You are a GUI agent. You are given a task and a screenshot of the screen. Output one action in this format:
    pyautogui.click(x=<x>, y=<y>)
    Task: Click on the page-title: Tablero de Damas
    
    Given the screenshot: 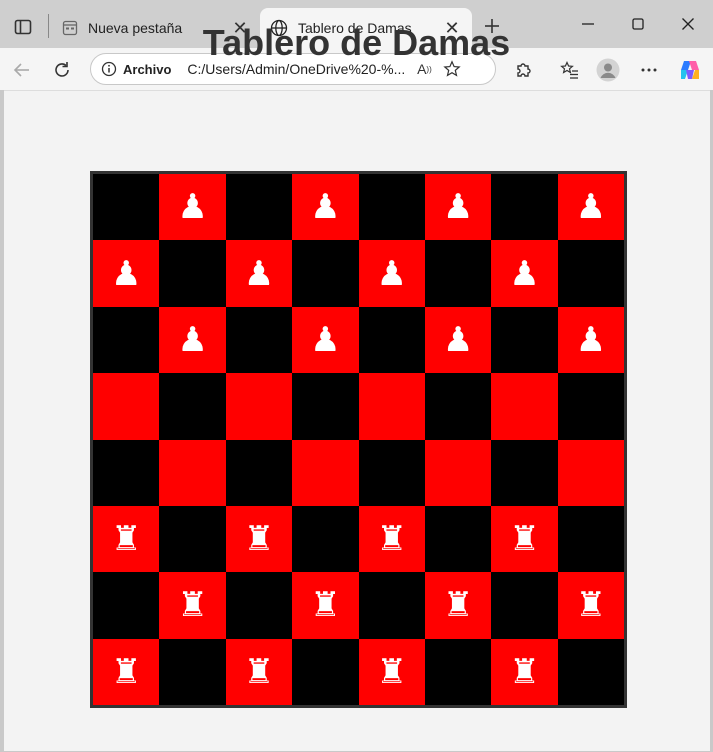 What is the action you would take?
    pyautogui.click(x=356, y=42)
    